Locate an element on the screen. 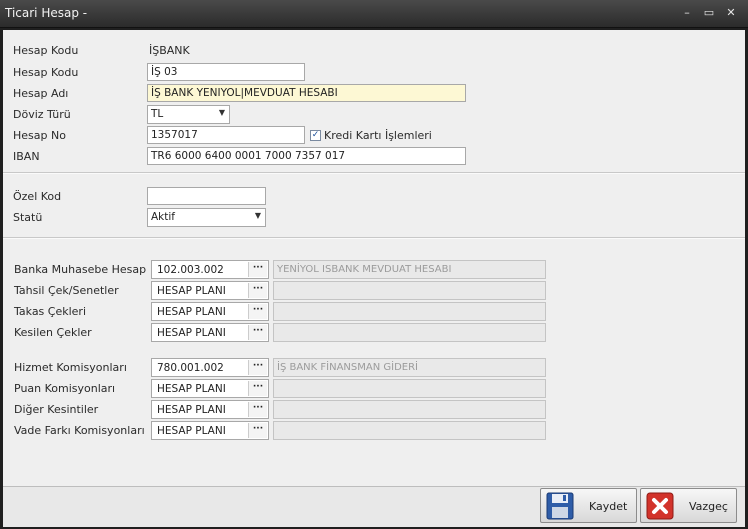  doviz-turu-label: Döviz Türü is located at coordinates (42, 114).